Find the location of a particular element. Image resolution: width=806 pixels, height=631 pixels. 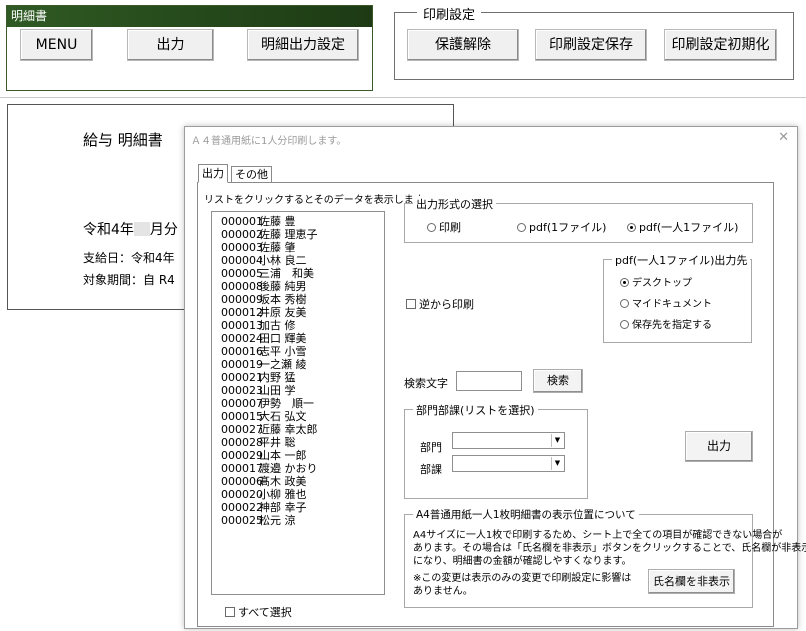

list-item: 000015大石 弘文 is located at coordinates (302, 416).